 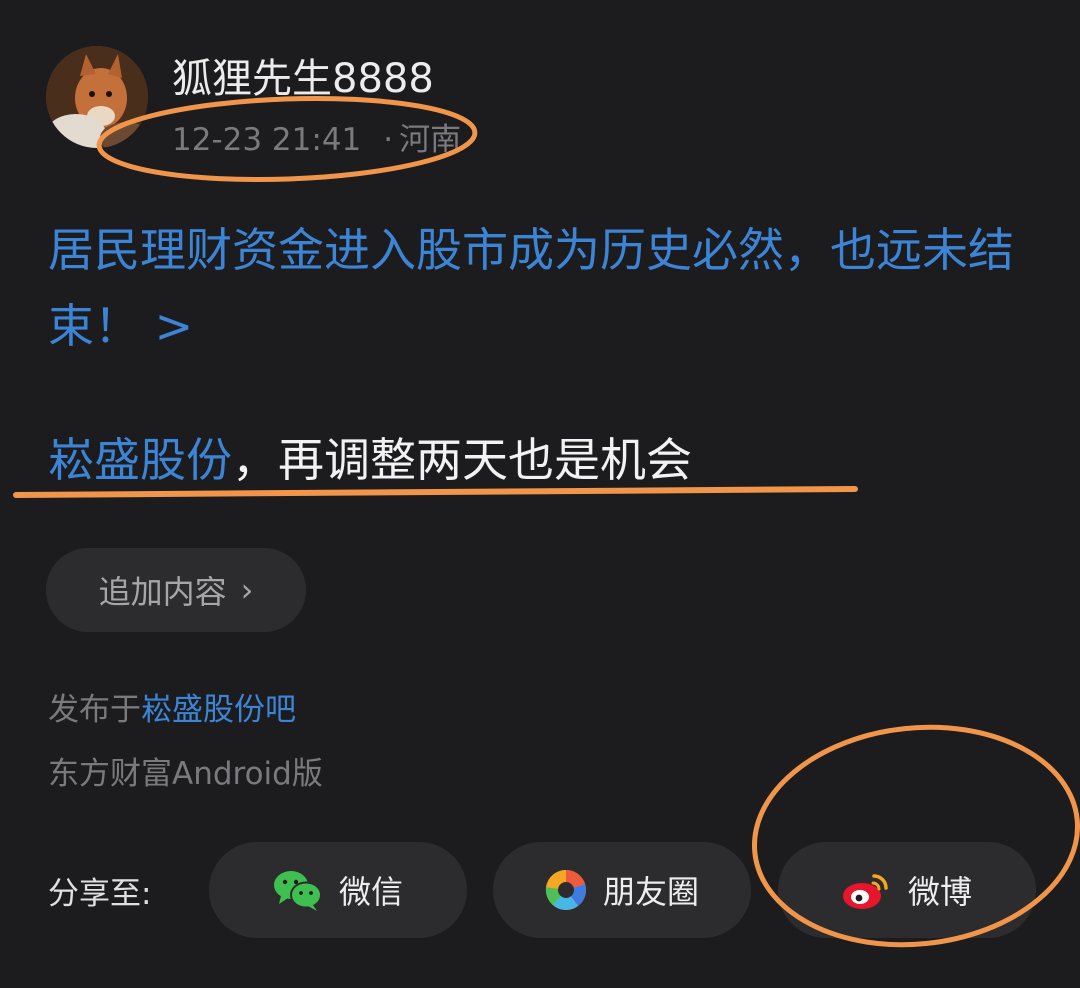 I want to click on post-meta: 12-23 21:41 · 河南, so click(x=316, y=136).